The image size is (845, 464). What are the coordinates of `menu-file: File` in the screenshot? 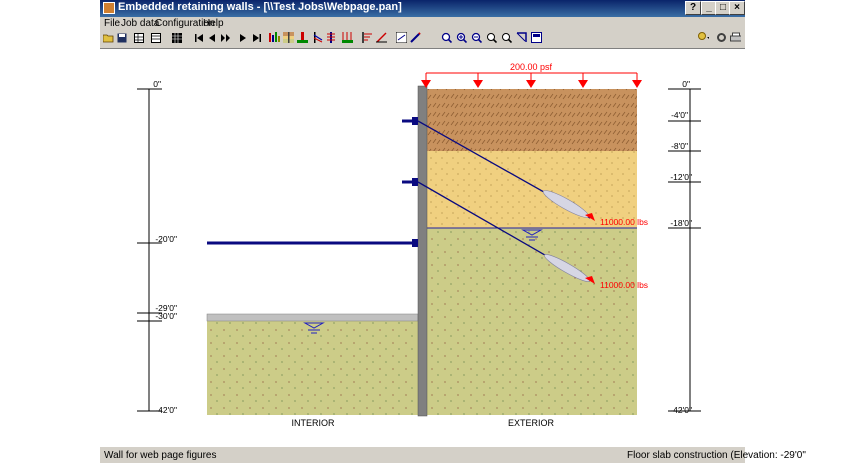 It's located at (112, 23).